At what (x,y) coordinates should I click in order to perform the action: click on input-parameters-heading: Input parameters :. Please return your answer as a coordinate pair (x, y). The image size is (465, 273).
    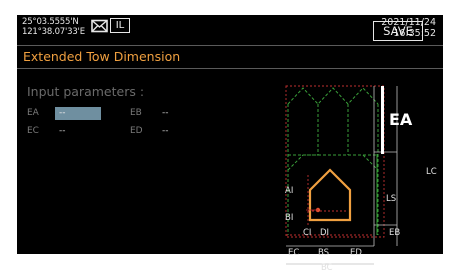
    Looking at the image, I should click on (86, 91).